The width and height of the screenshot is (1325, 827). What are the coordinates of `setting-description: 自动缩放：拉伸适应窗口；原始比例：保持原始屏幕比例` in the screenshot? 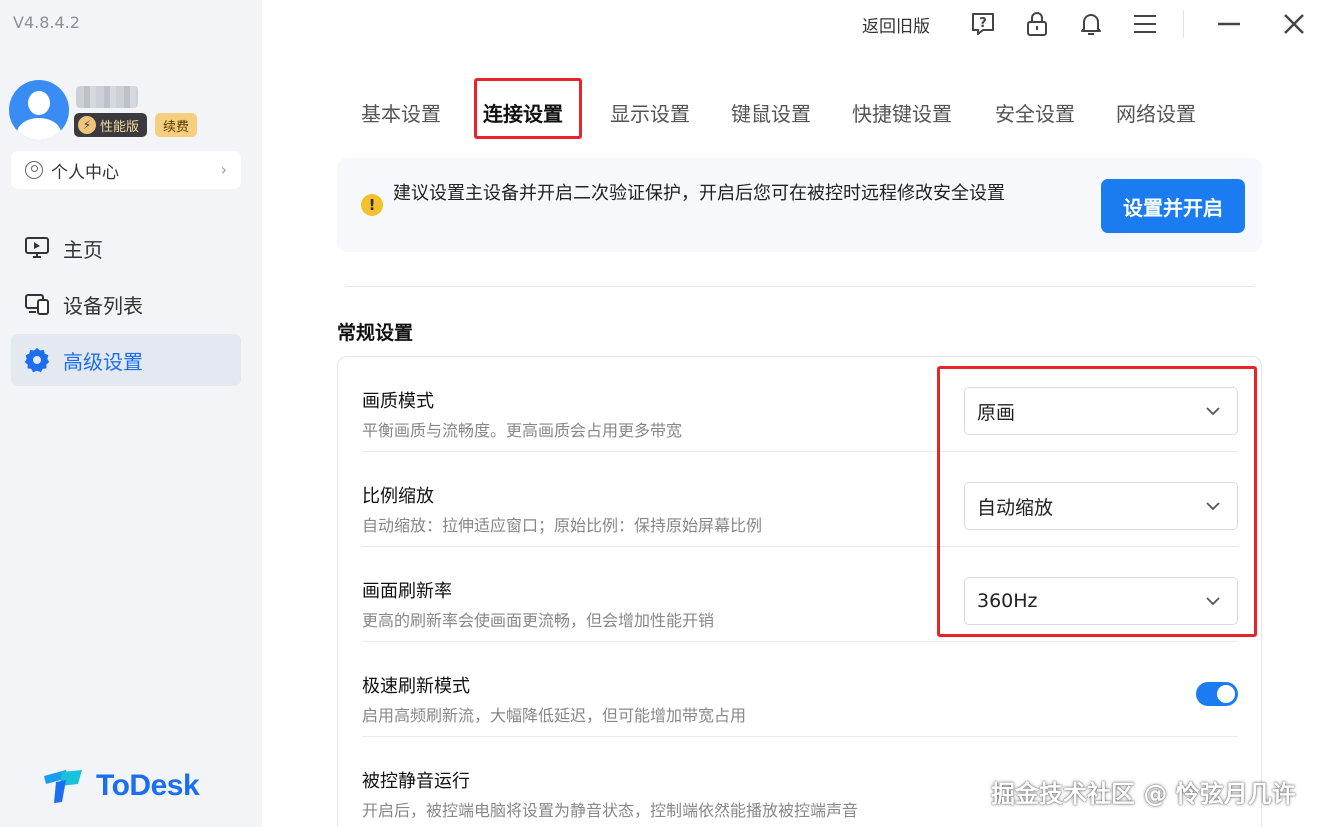 It's located at (562, 525).